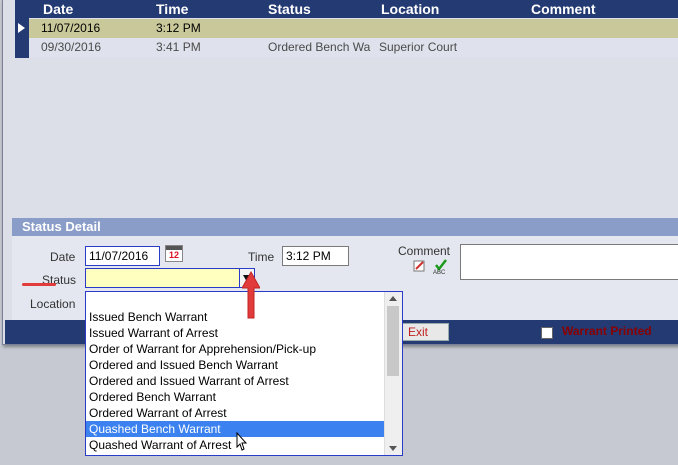 The image size is (678, 465). I want to click on row-time: 3:41 PM, so click(178, 47).